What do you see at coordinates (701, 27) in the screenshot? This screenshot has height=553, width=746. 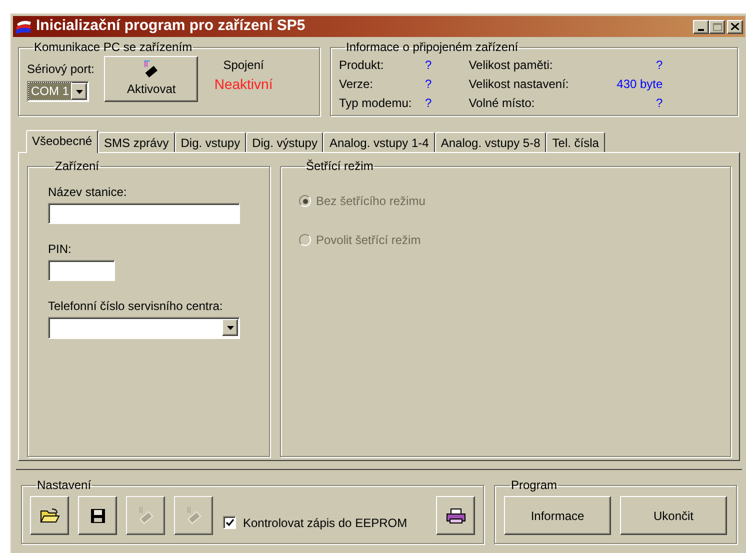 I see `minimize-button` at bounding box center [701, 27].